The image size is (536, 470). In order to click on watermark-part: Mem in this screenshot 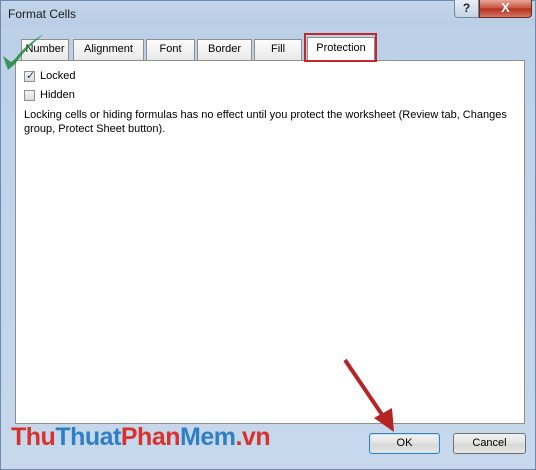, I will do `click(208, 437)`.